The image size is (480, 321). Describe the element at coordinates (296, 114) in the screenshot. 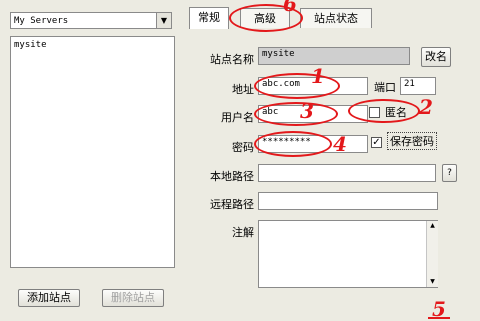

I see `annotation-ring-username` at that location.